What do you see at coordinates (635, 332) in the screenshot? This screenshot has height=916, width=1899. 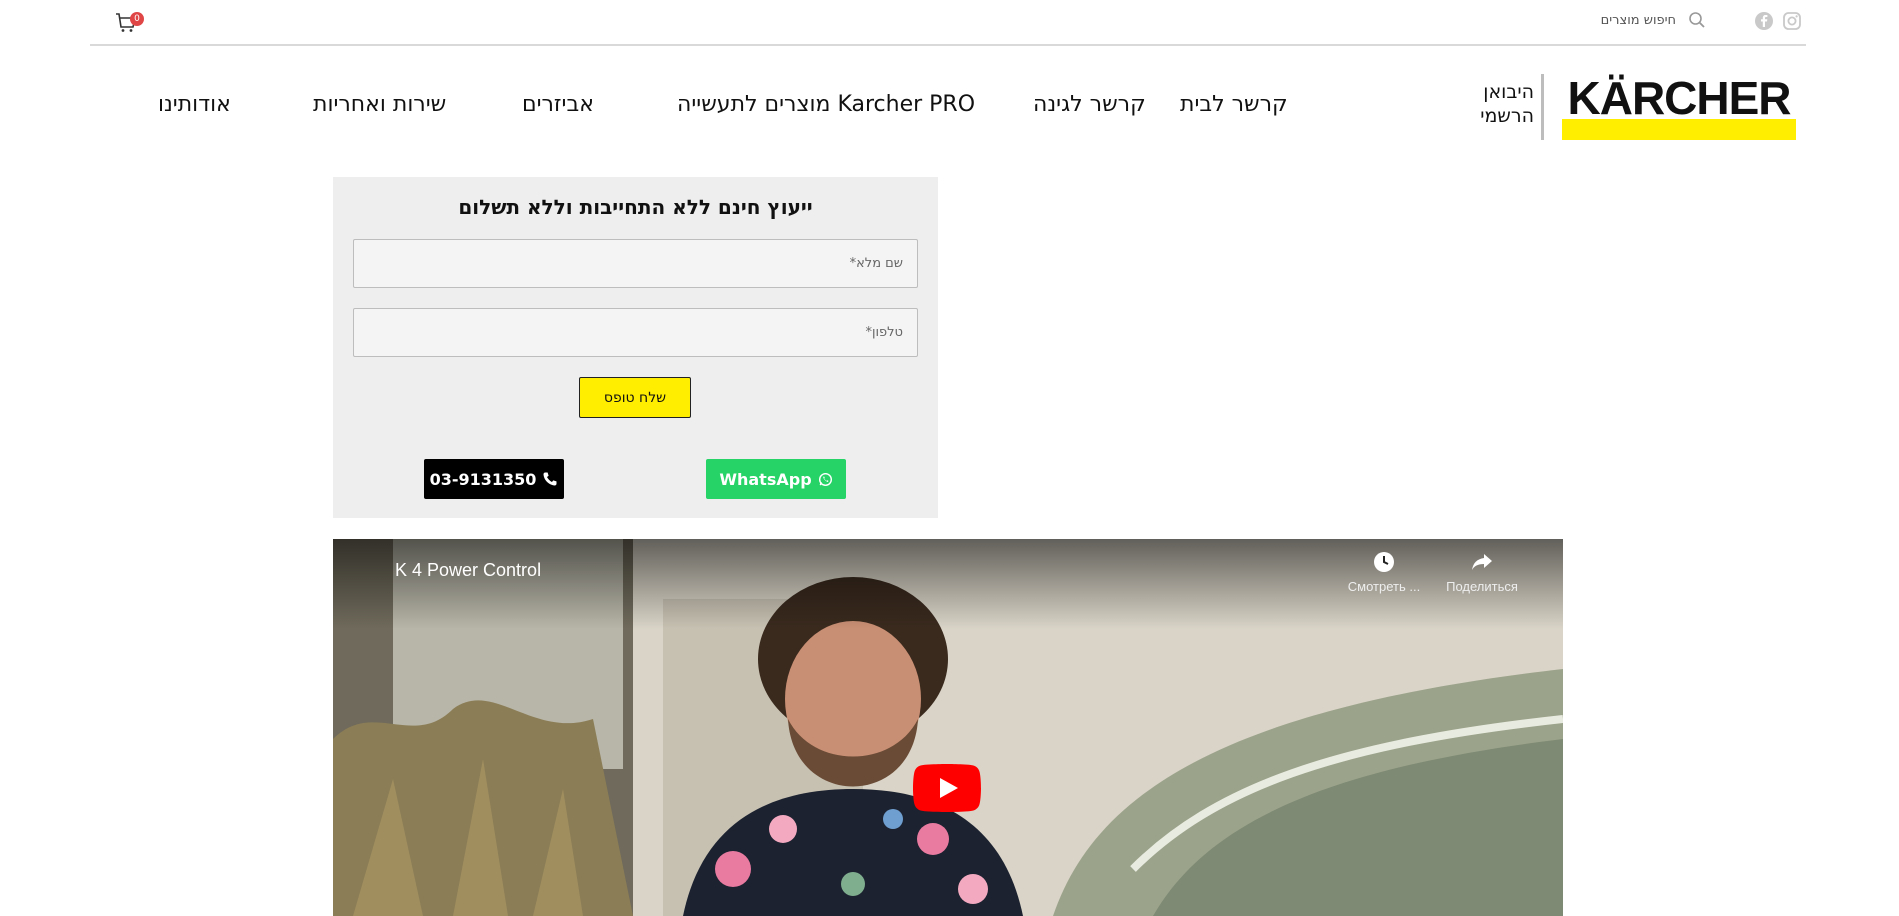 I see `phone-field` at bounding box center [635, 332].